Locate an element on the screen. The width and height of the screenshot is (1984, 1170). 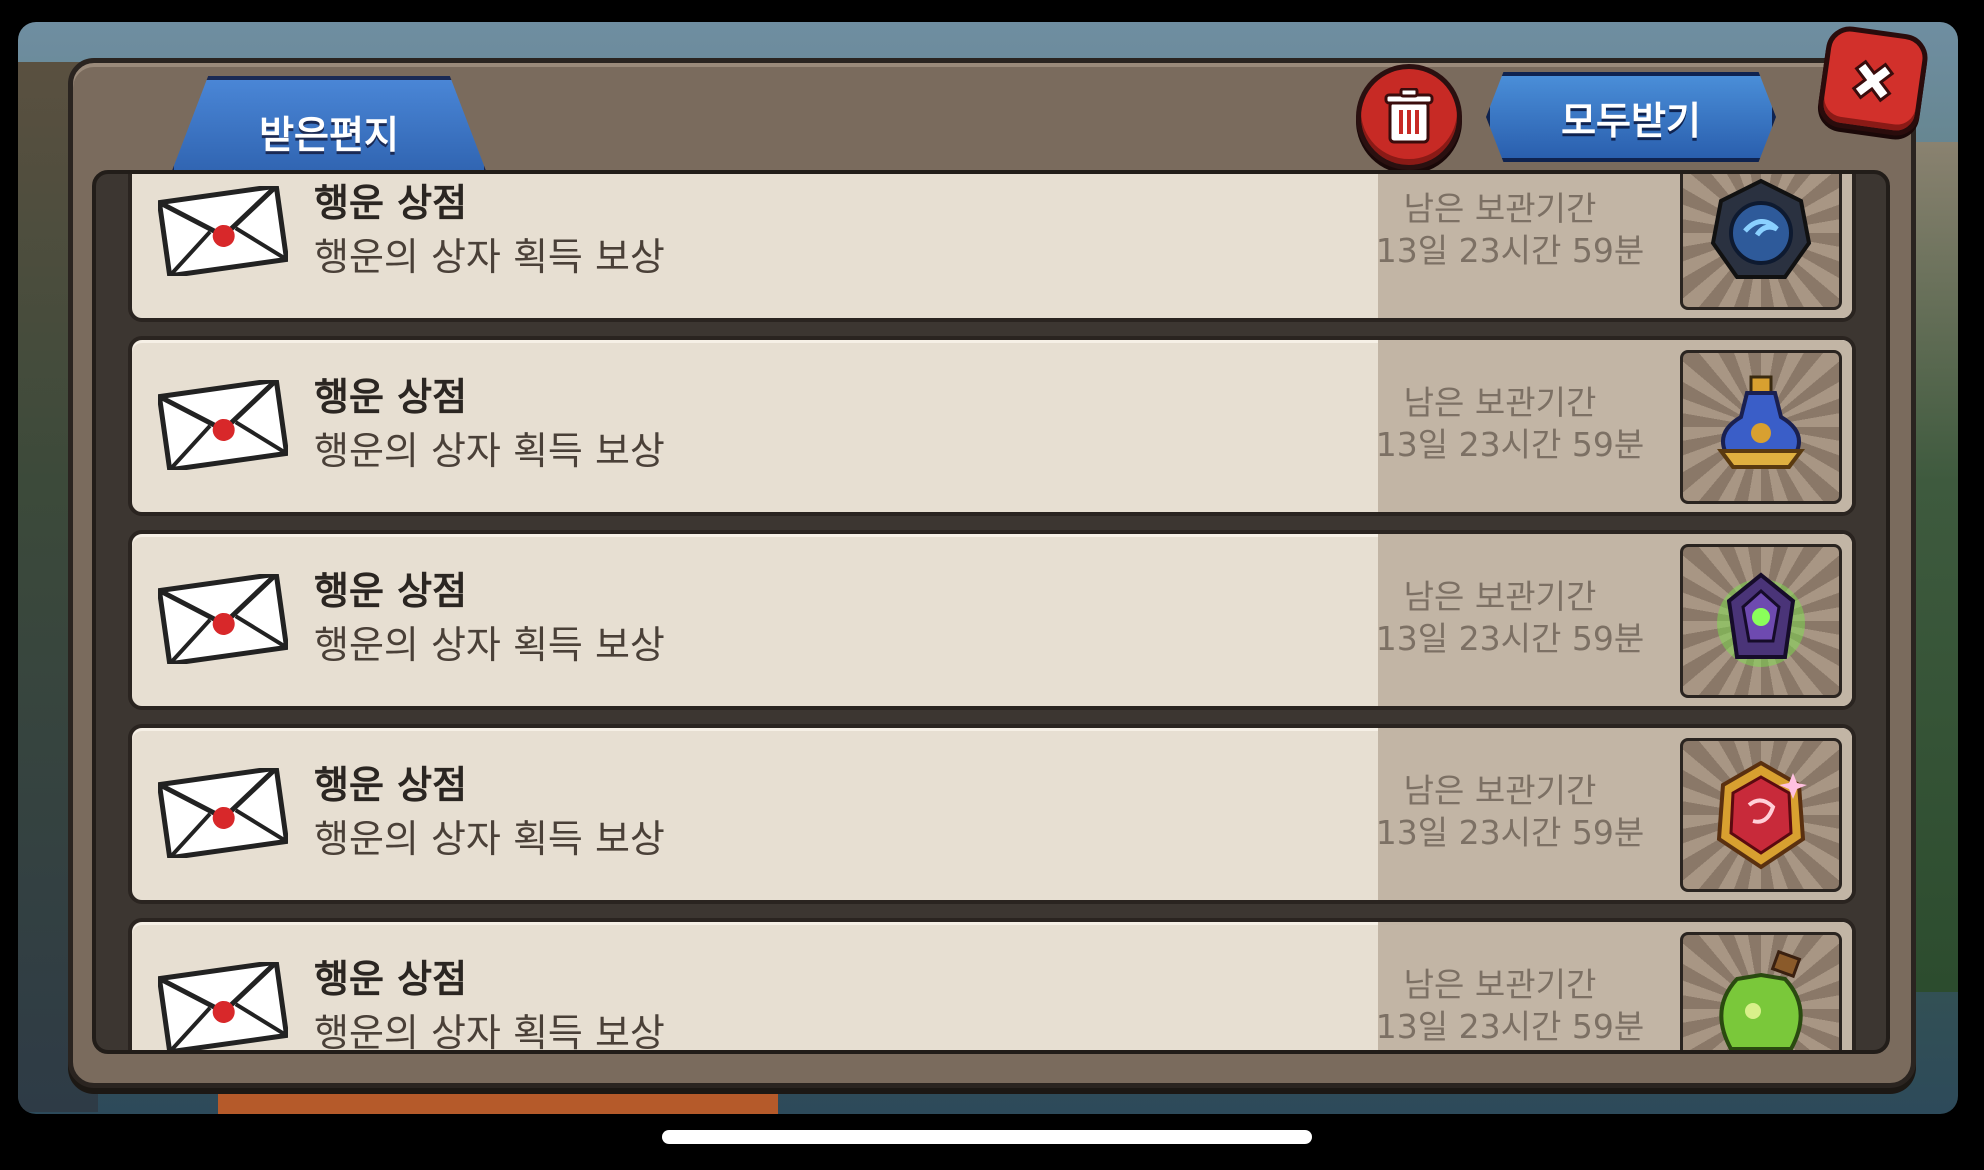
tab-label: 받은편지 is located at coordinates (329, 134).